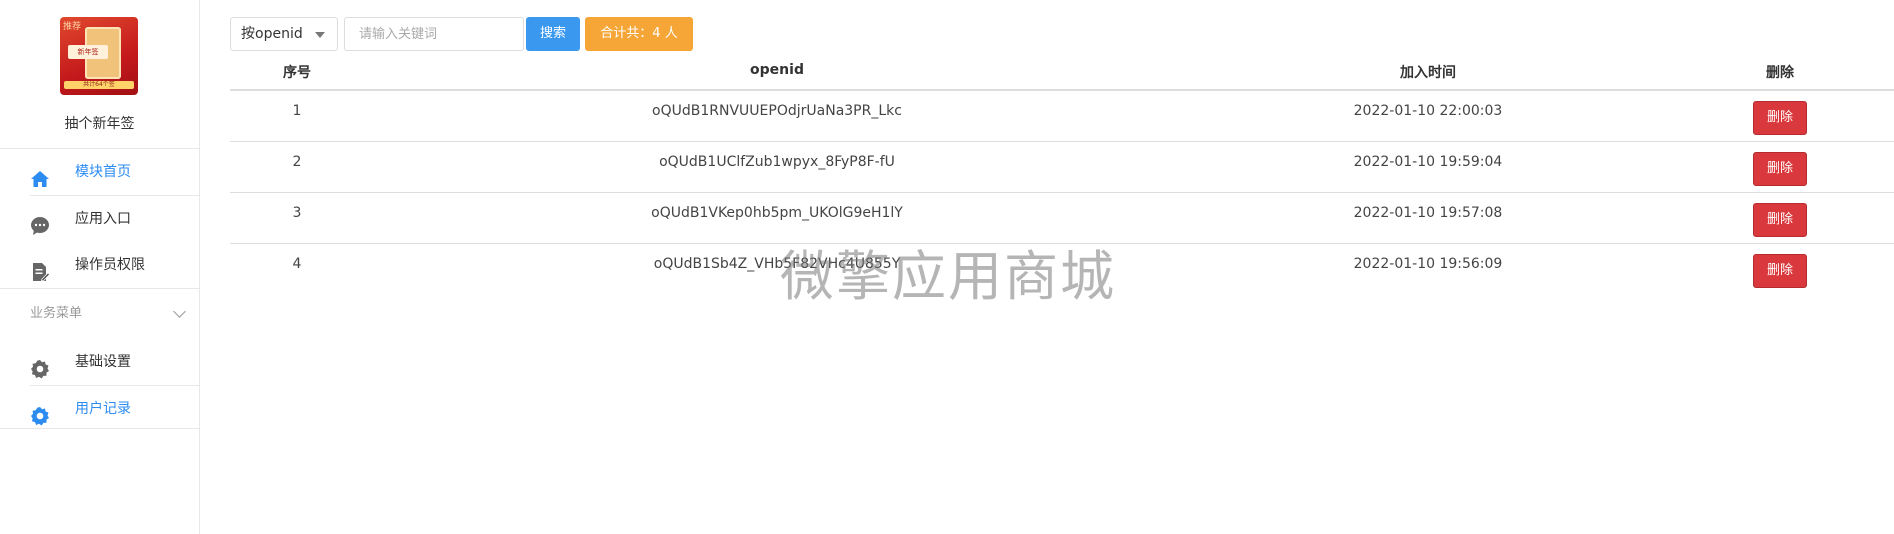  What do you see at coordinates (777, 111) in the screenshot?
I see `cell-openid: oQUdB1RNVUUEPOdjrUaNa3PR_Lkc` at bounding box center [777, 111].